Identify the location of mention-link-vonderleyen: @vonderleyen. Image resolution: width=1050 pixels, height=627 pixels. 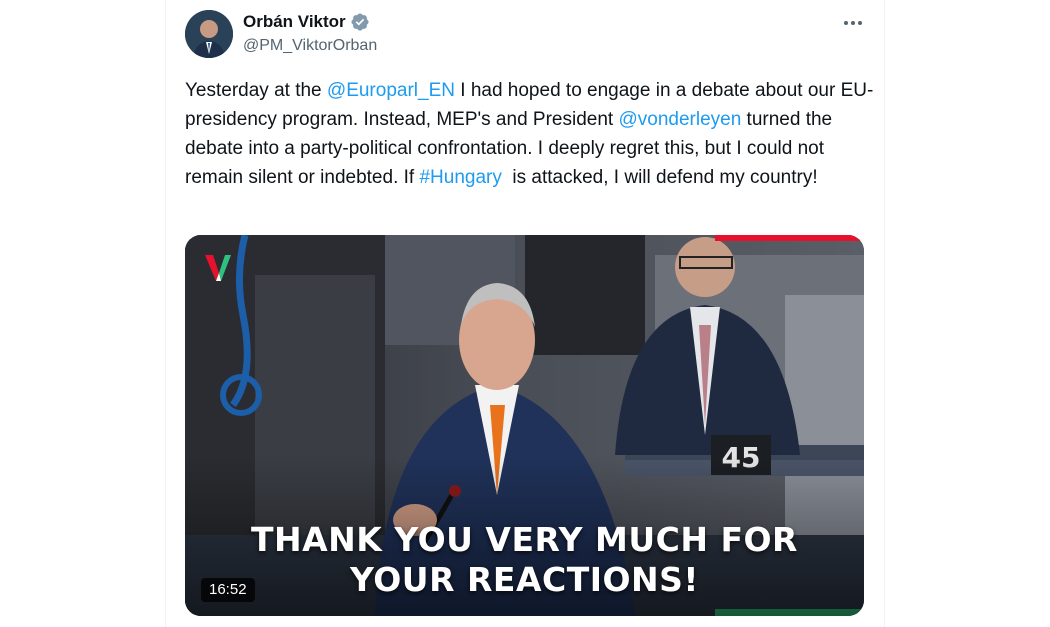
(679, 119).